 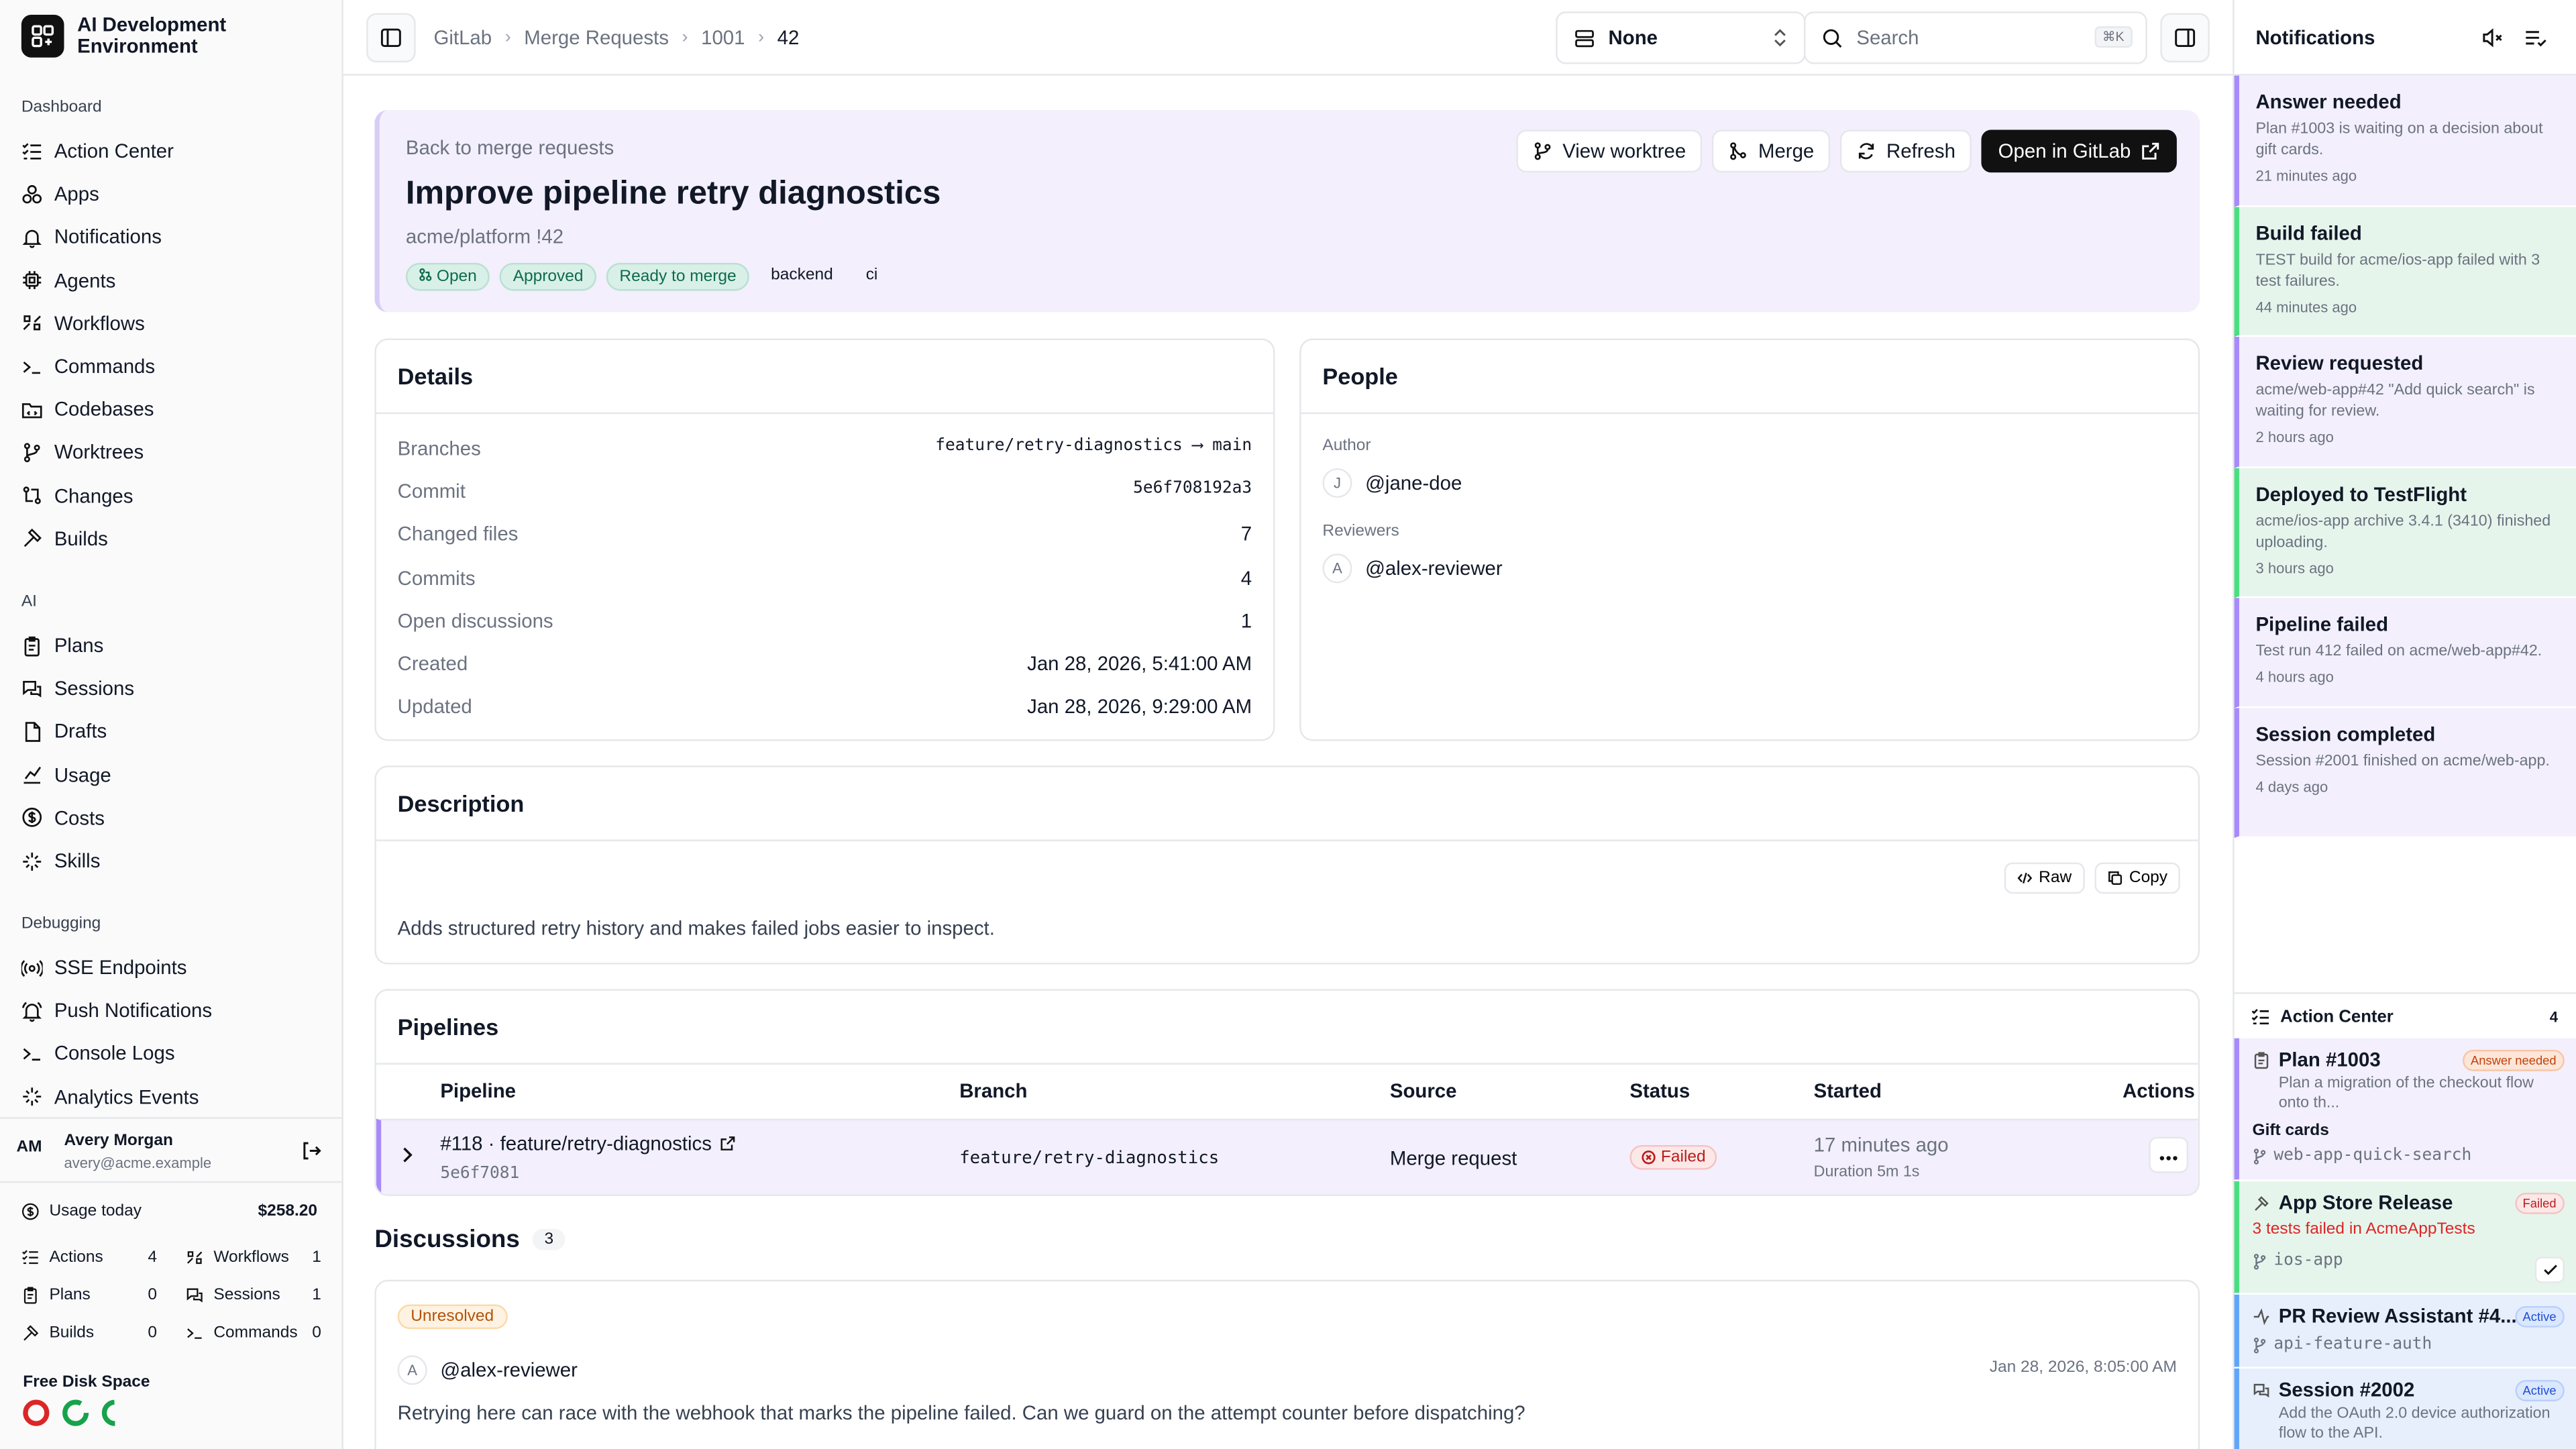 I want to click on sidebar-item-worktrees: Worktrees, so click(x=82, y=452).